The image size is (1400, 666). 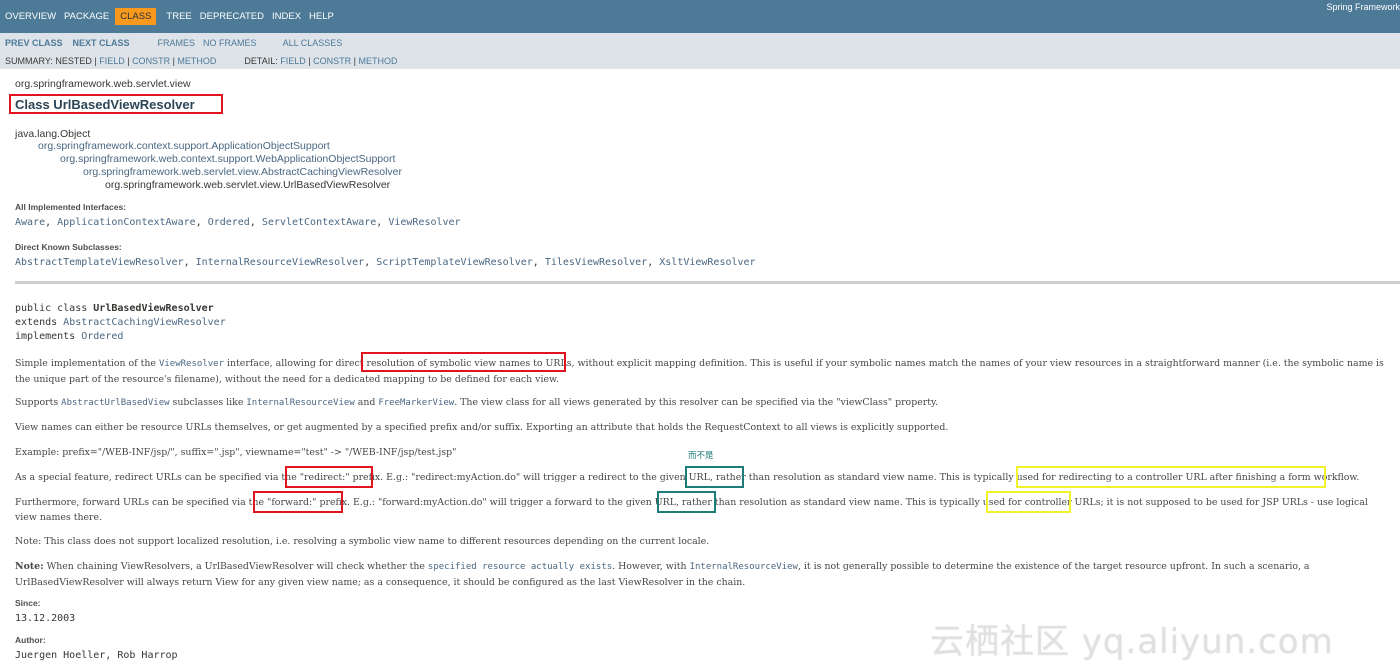 I want to click on nav-index: INDEX, so click(x=286, y=16).